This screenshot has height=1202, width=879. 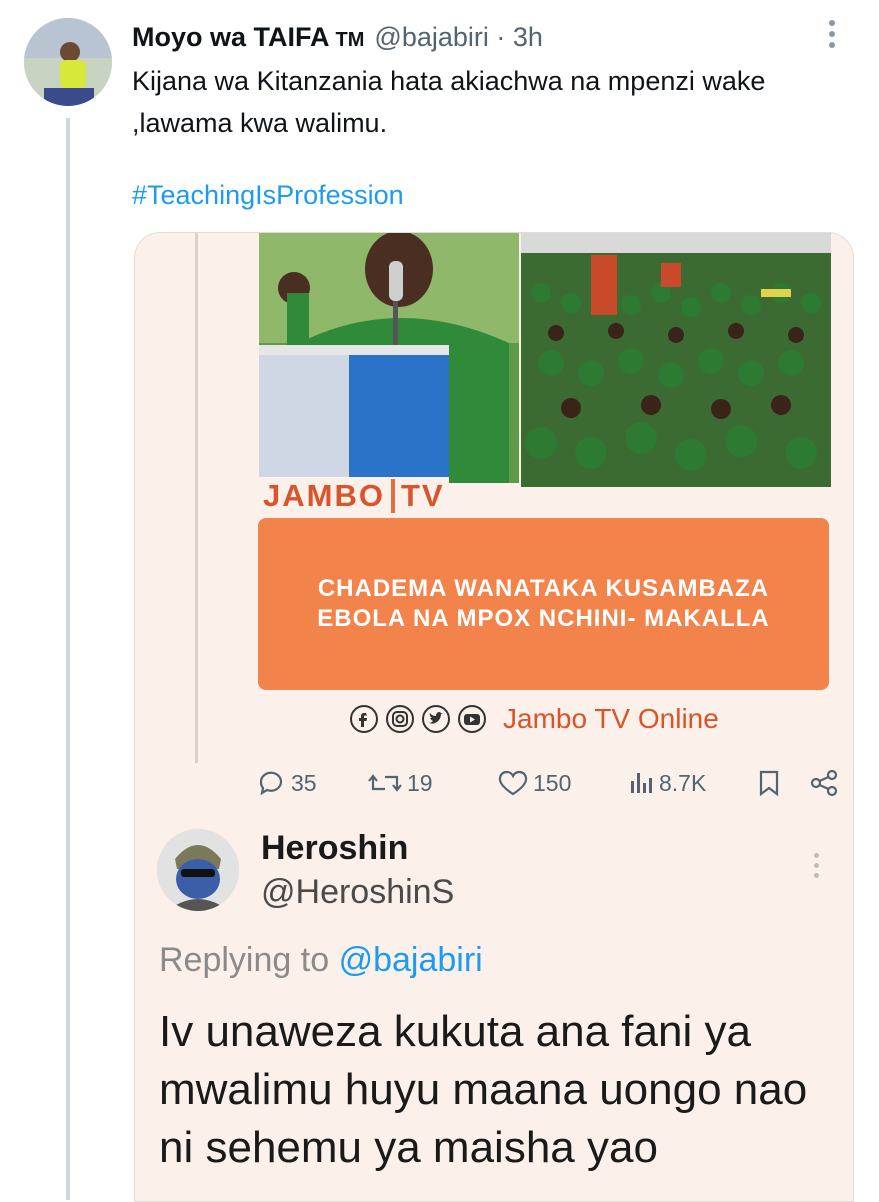 What do you see at coordinates (287, 783) in the screenshot?
I see `reply-button: 35` at bounding box center [287, 783].